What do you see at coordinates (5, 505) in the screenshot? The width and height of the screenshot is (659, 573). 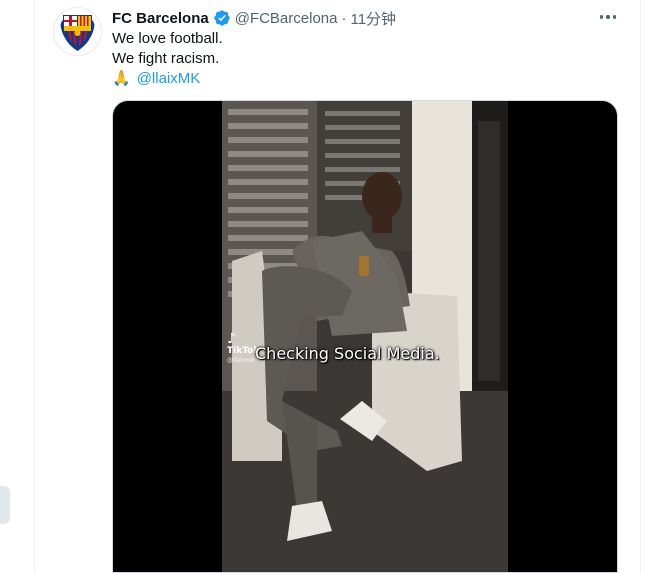 I see `side-tab` at bounding box center [5, 505].